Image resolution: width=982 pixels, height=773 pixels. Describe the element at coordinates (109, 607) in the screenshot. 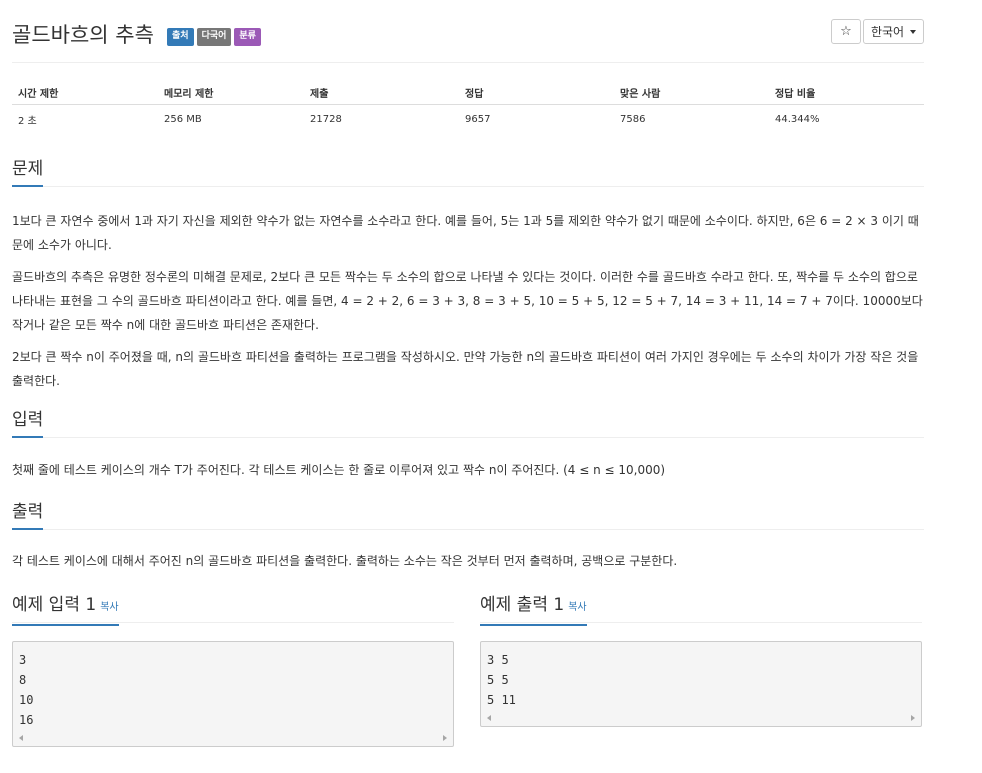

I see `copy-sample-input-button: 복사` at that location.